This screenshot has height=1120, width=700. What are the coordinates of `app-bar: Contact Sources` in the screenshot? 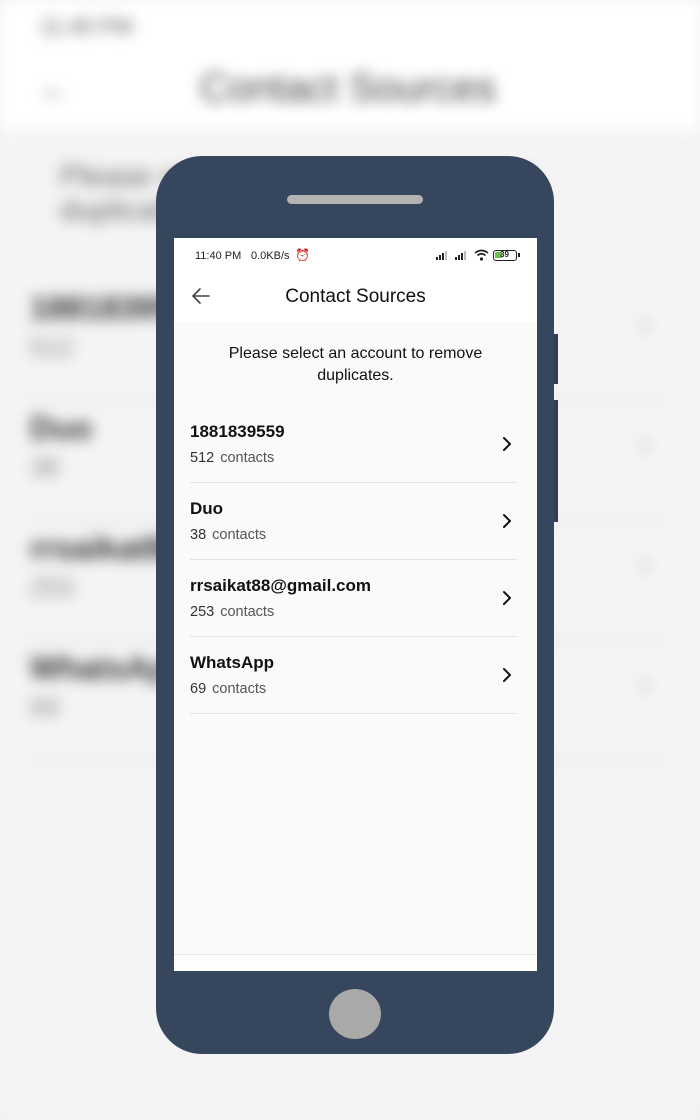 It's located at (355, 297).